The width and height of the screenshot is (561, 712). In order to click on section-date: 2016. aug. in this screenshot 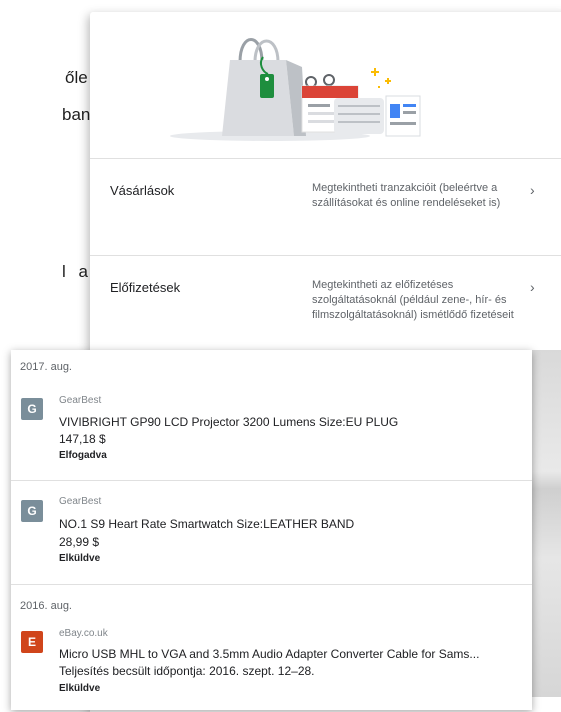, I will do `click(46, 606)`.